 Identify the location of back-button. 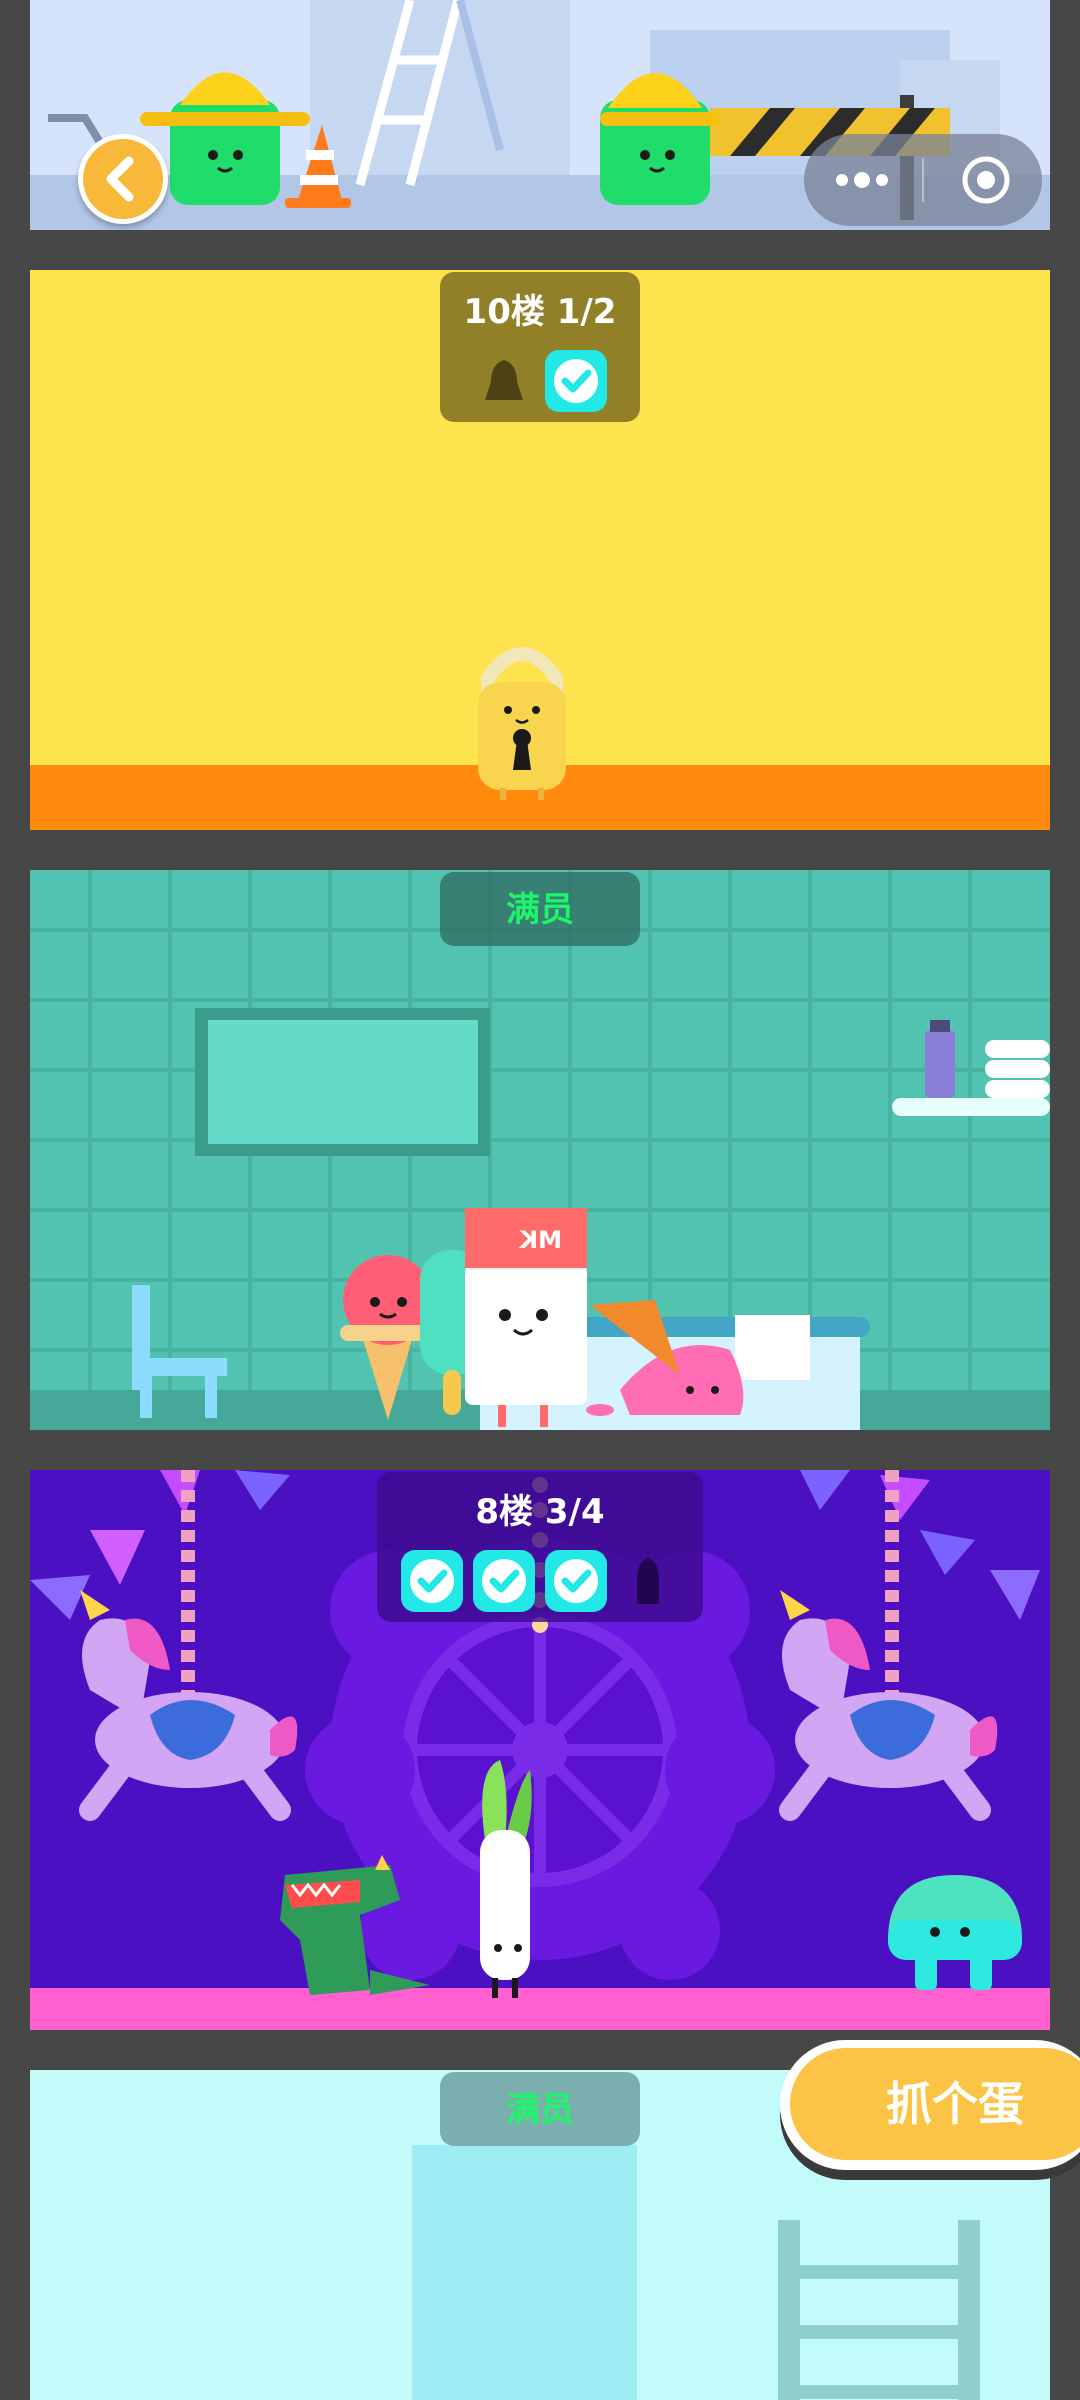
(123, 179).